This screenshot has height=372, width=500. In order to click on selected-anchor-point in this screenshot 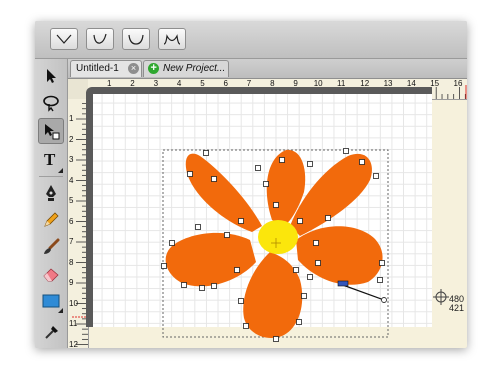, I will do `click(343, 283)`.